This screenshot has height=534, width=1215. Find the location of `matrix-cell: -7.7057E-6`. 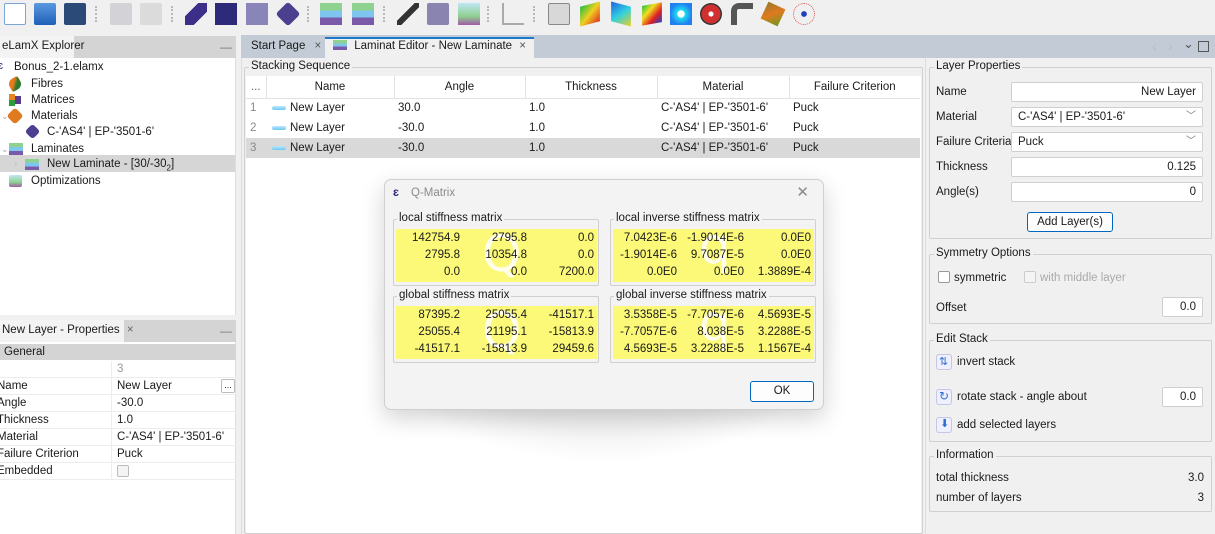

matrix-cell: -7.7057E-6 is located at coordinates (648, 332).